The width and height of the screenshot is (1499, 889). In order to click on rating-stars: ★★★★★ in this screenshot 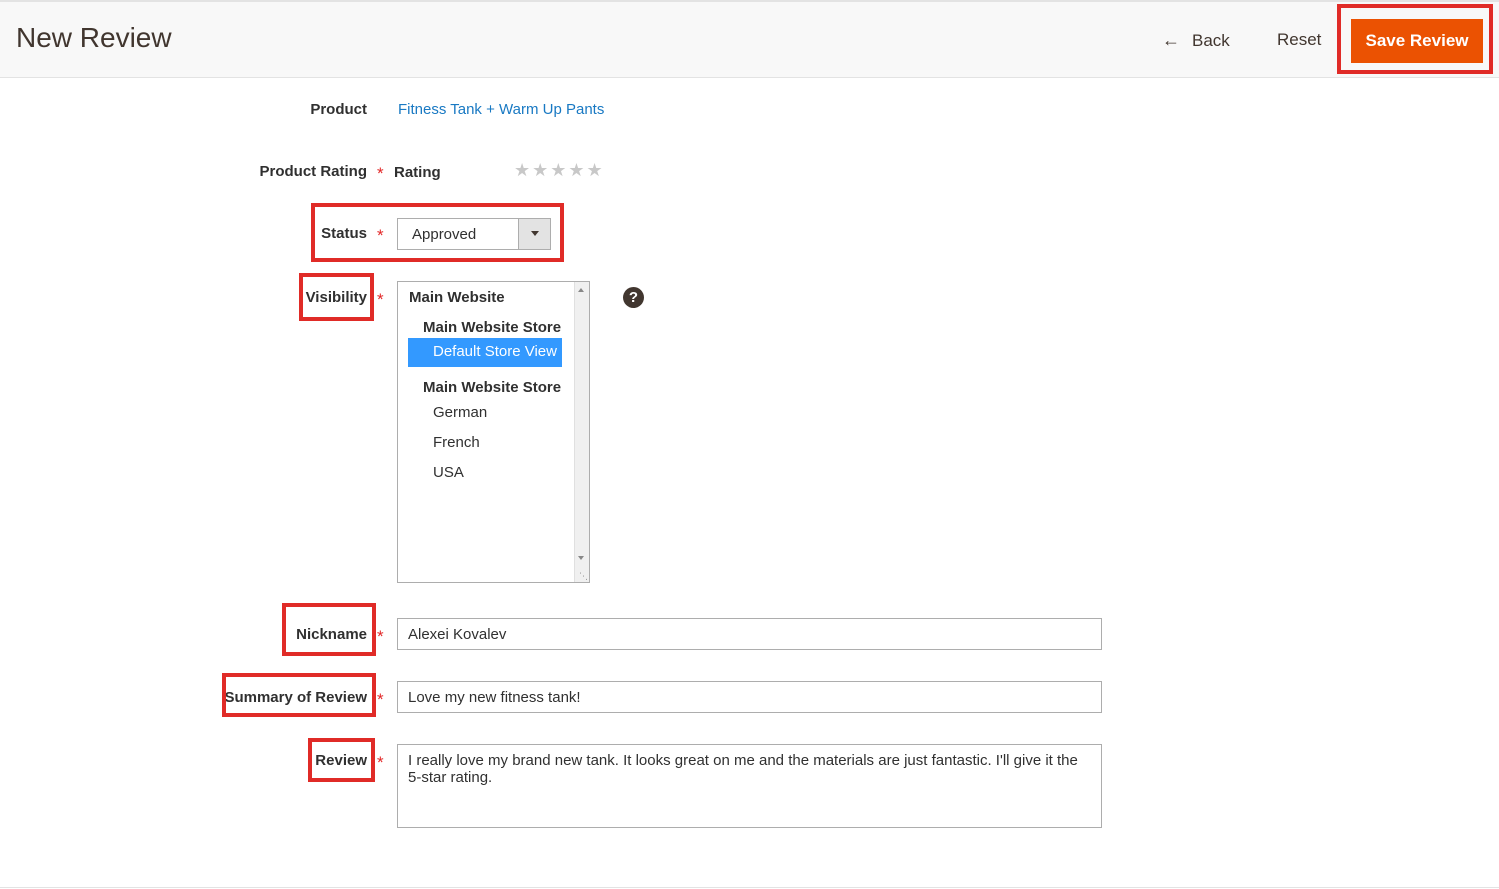, I will do `click(559, 170)`.